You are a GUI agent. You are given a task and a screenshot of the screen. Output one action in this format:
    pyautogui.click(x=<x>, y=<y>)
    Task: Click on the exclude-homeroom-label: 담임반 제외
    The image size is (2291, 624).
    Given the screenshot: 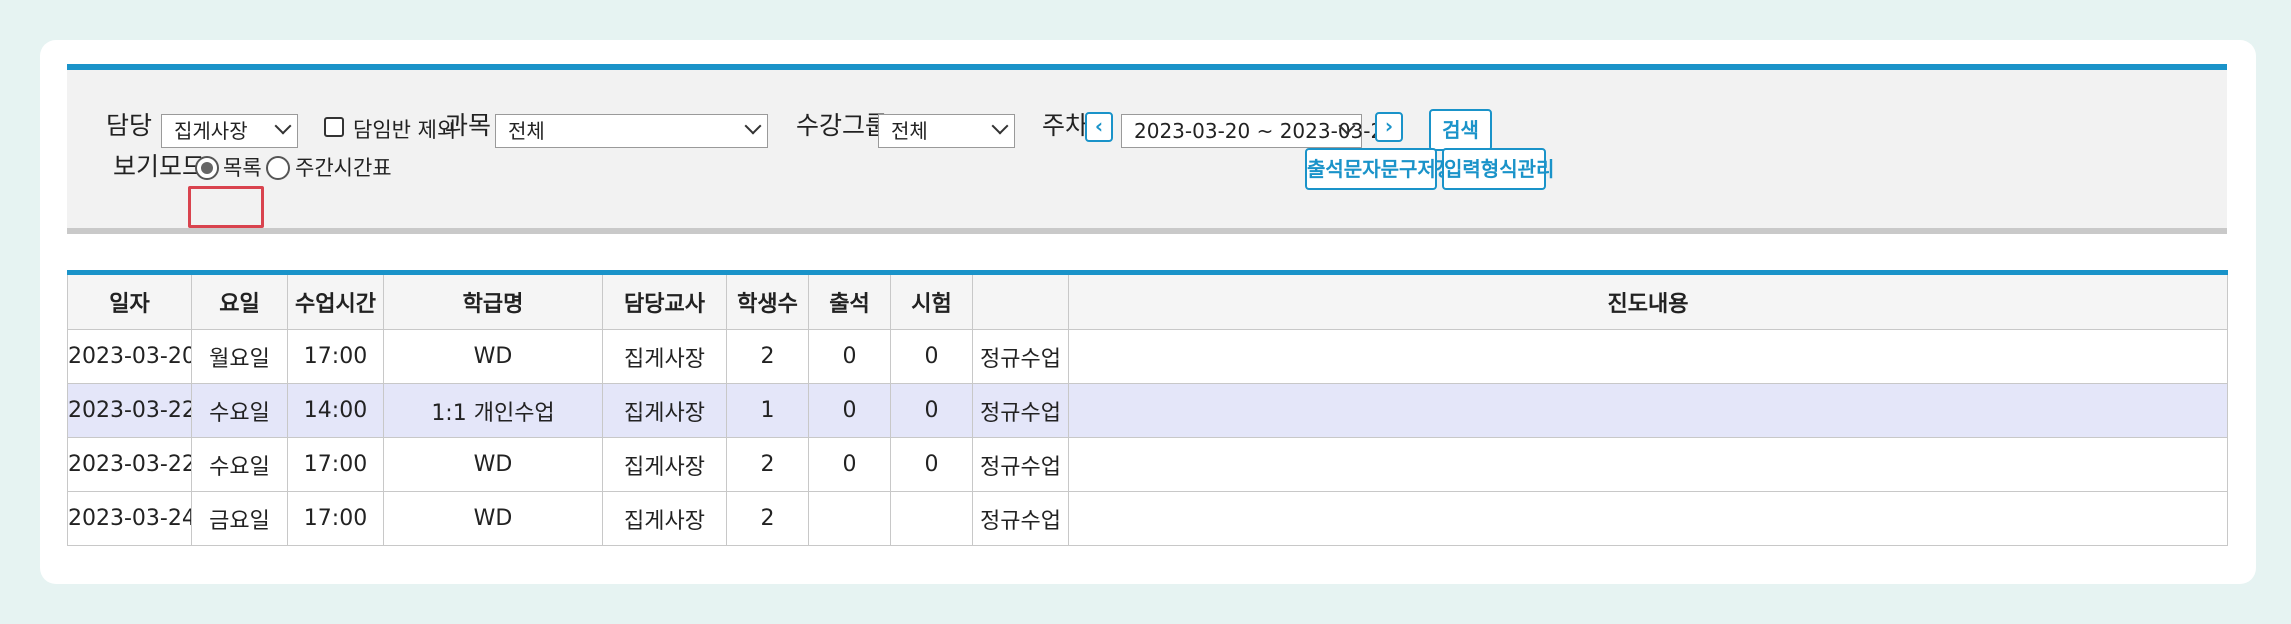 What is the action you would take?
    pyautogui.click(x=405, y=130)
    